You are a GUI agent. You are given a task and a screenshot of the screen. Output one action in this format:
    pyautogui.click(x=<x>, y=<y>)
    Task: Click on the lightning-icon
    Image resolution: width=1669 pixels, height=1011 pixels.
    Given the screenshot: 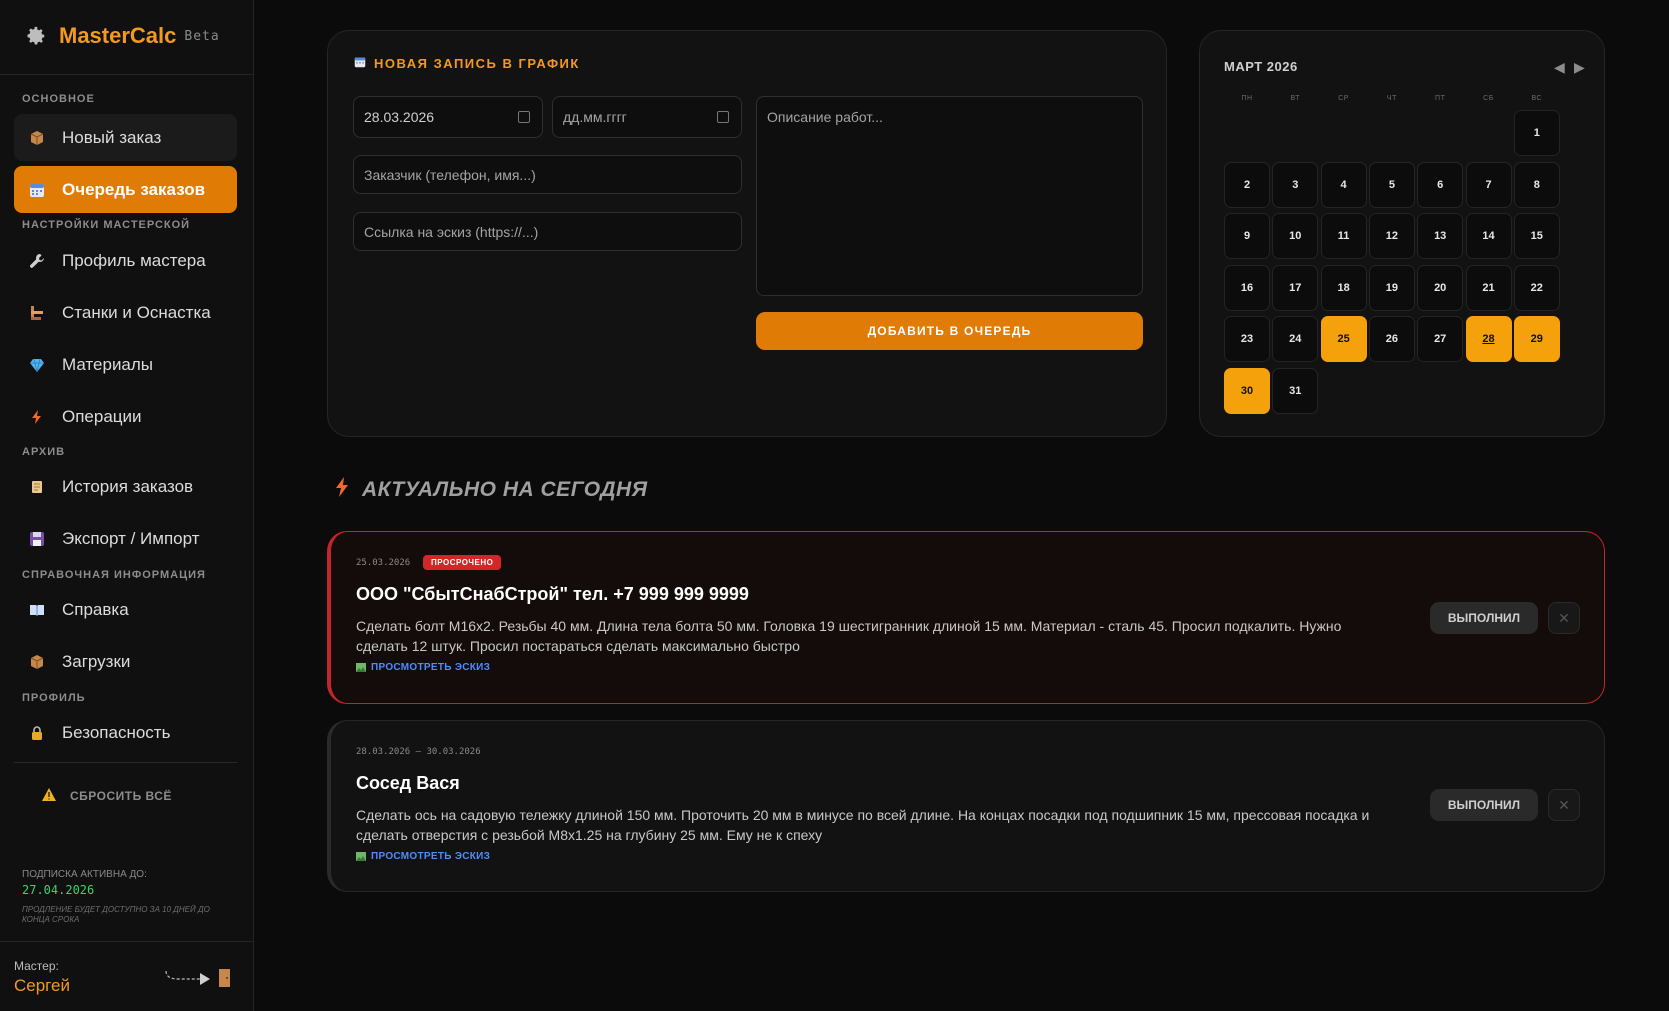 What is the action you would take?
    pyautogui.click(x=37, y=417)
    